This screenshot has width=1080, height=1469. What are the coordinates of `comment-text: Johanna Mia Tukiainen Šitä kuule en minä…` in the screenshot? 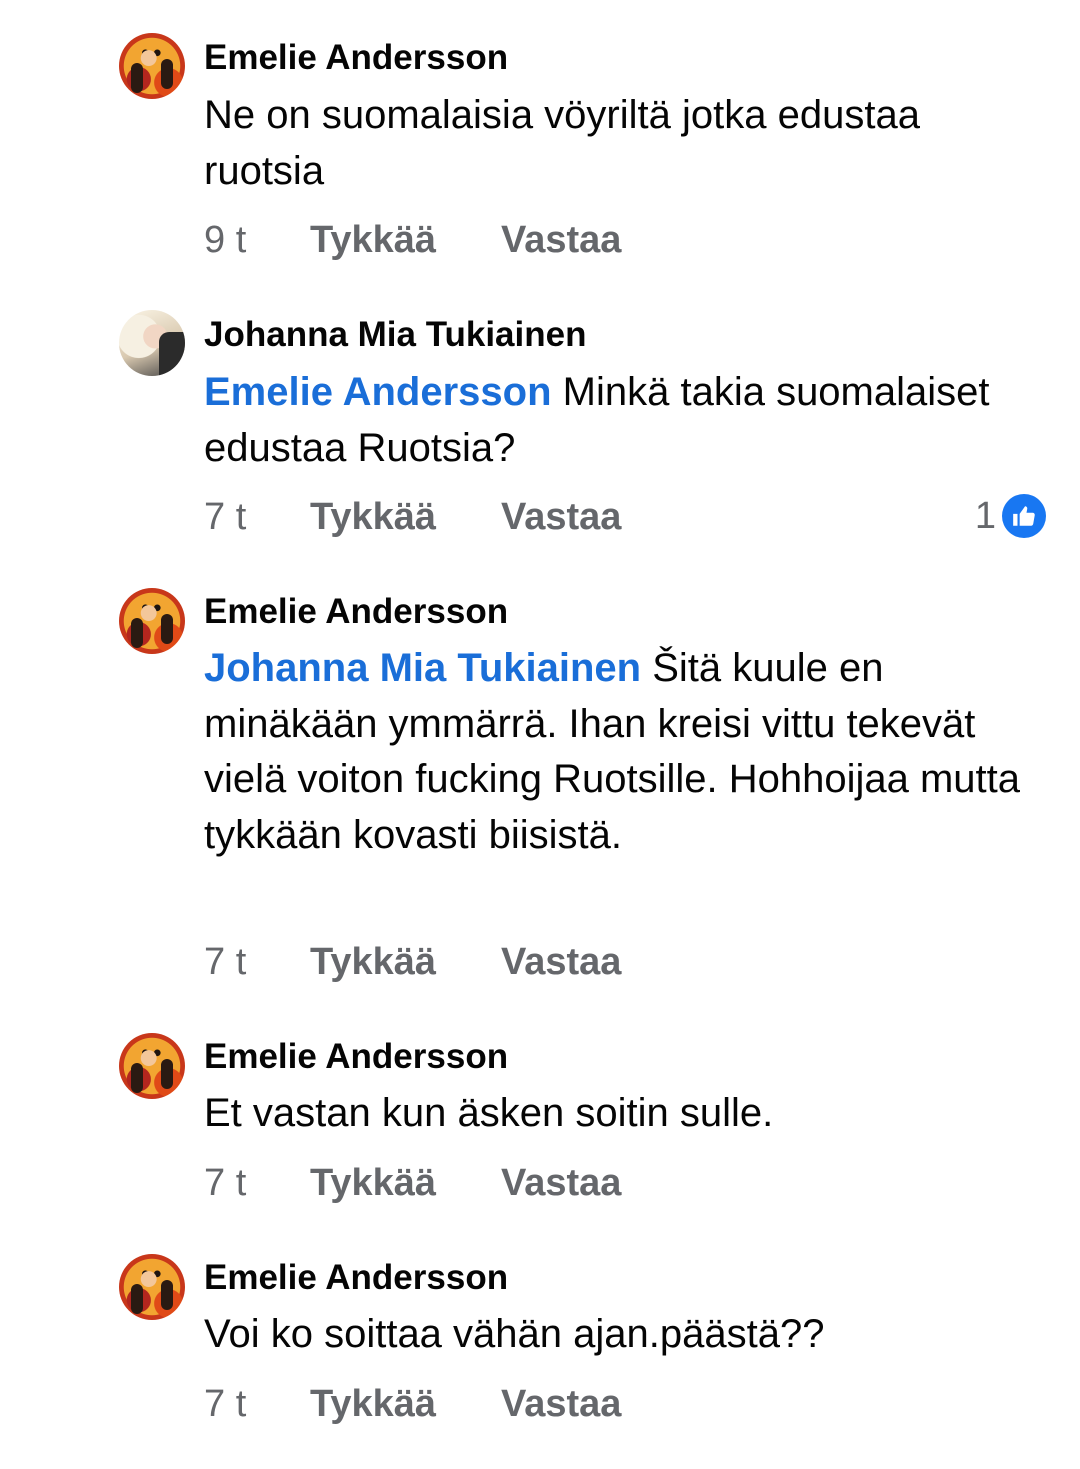 It's located at (619, 752).